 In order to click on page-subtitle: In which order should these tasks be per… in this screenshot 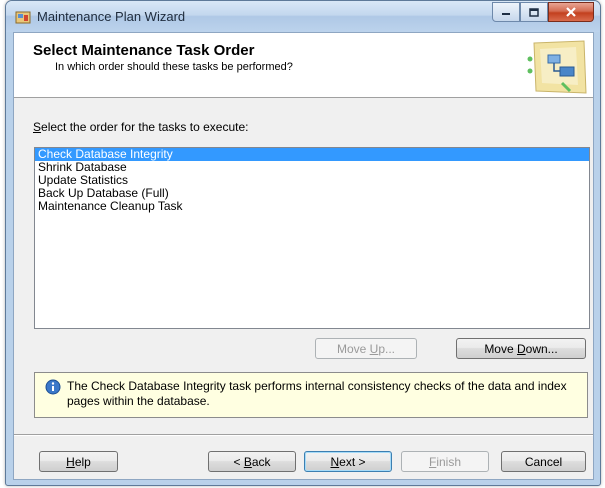, I will do `click(174, 67)`.